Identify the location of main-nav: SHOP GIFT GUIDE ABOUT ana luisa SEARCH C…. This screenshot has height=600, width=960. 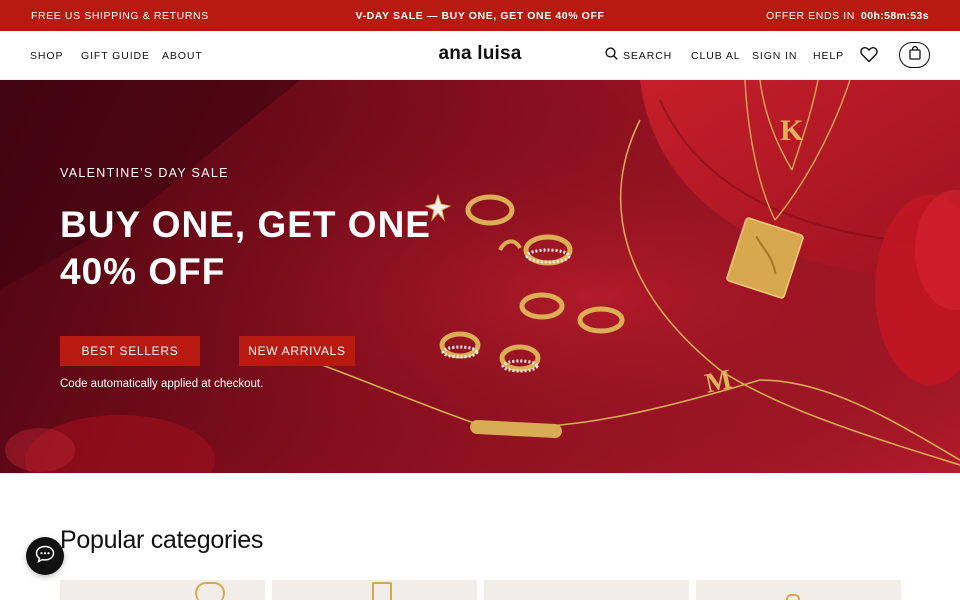
(480, 55).